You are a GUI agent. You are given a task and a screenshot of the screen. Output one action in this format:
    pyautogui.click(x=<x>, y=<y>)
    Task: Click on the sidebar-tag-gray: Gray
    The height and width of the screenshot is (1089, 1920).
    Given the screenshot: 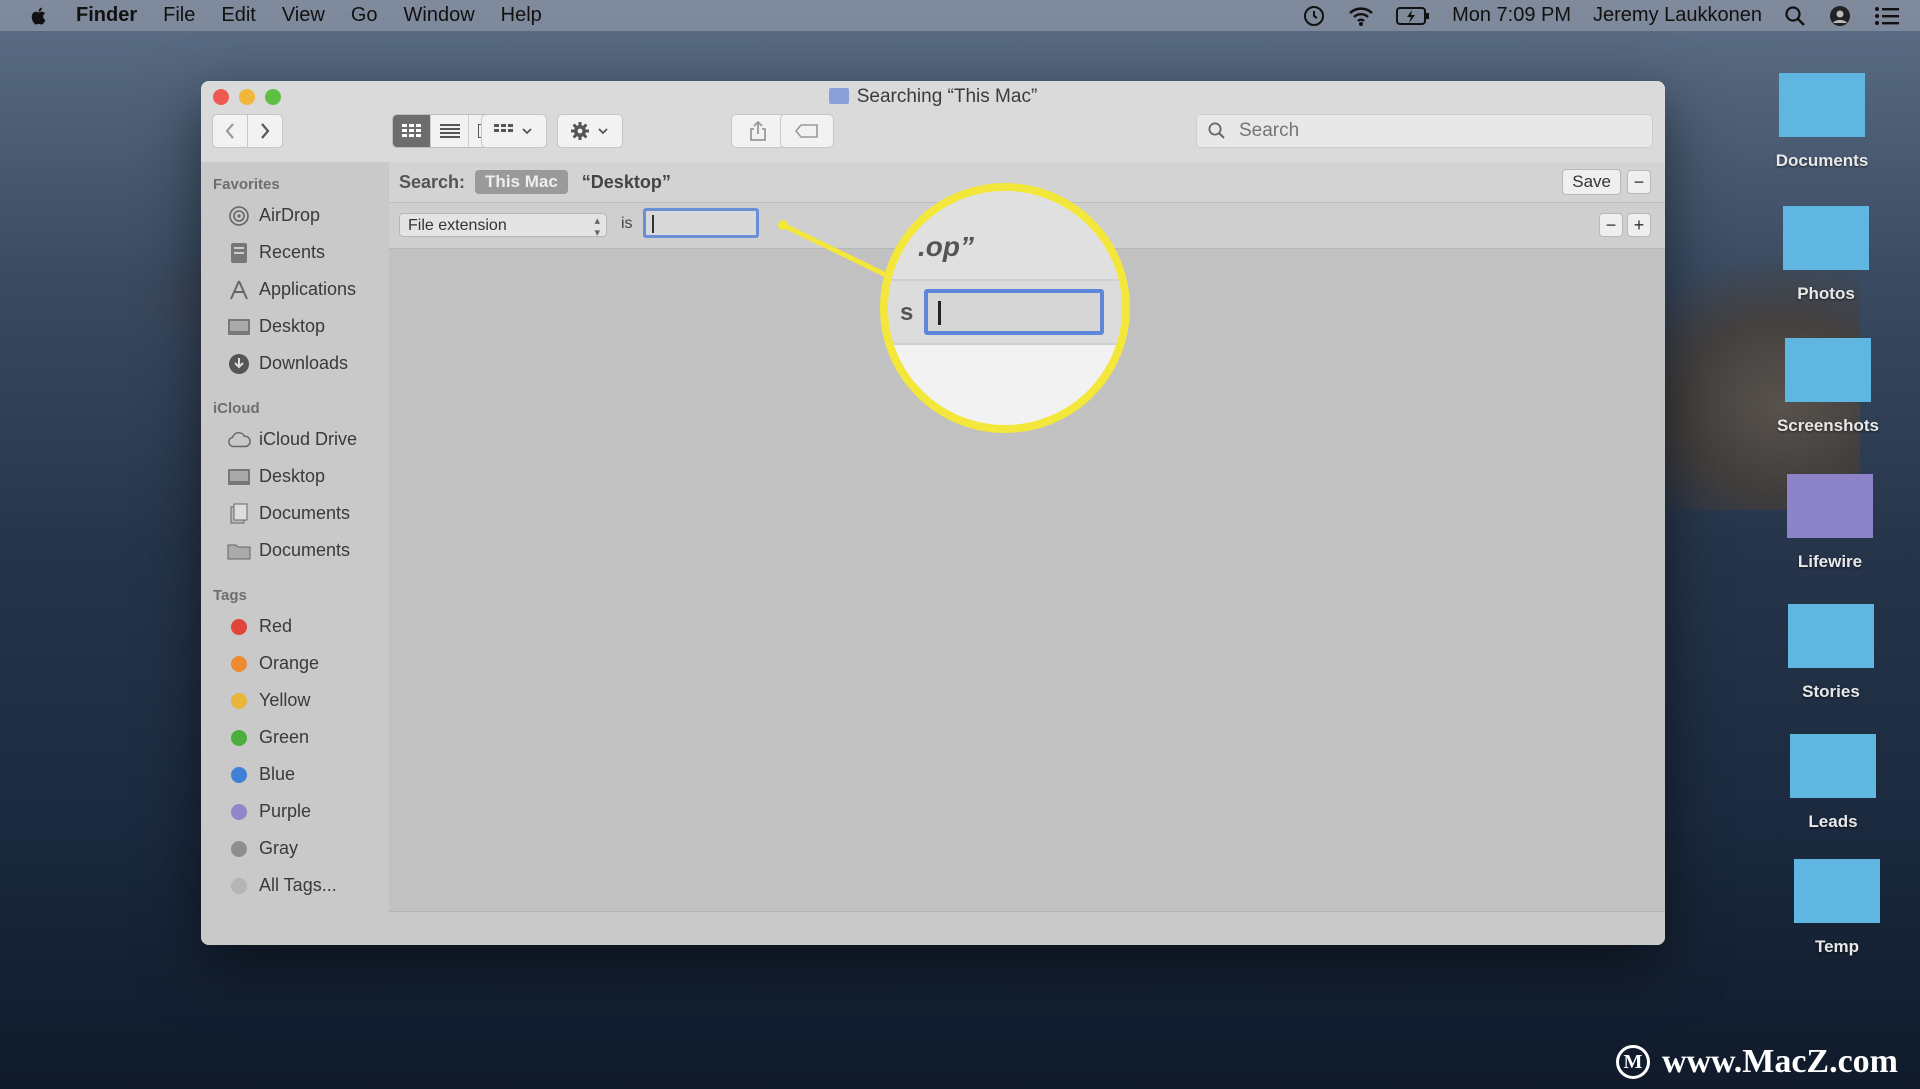 What is the action you would take?
    pyautogui.click(x=294, y=848)
    